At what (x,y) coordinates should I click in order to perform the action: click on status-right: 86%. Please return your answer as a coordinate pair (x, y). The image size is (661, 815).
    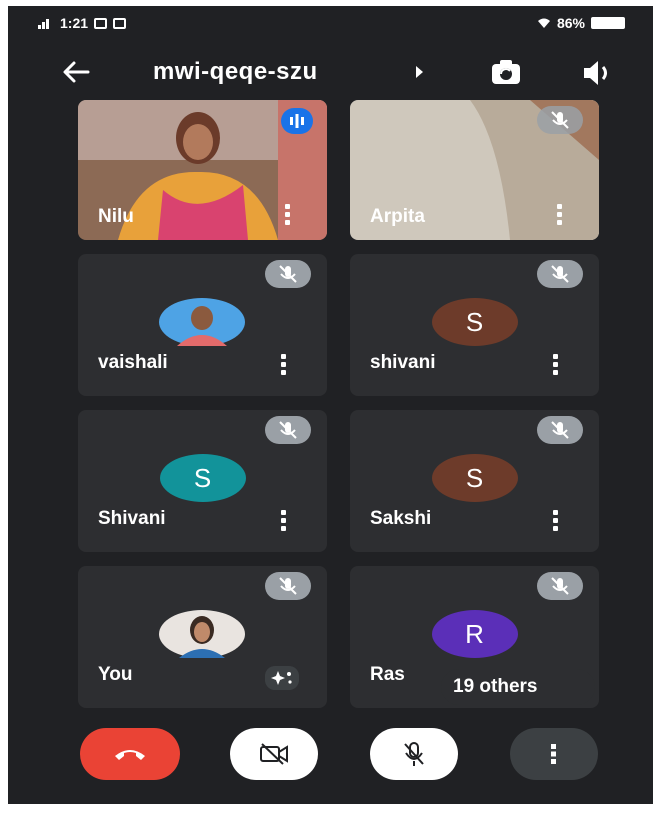
    Looking at the image, I should click on (581, 23).